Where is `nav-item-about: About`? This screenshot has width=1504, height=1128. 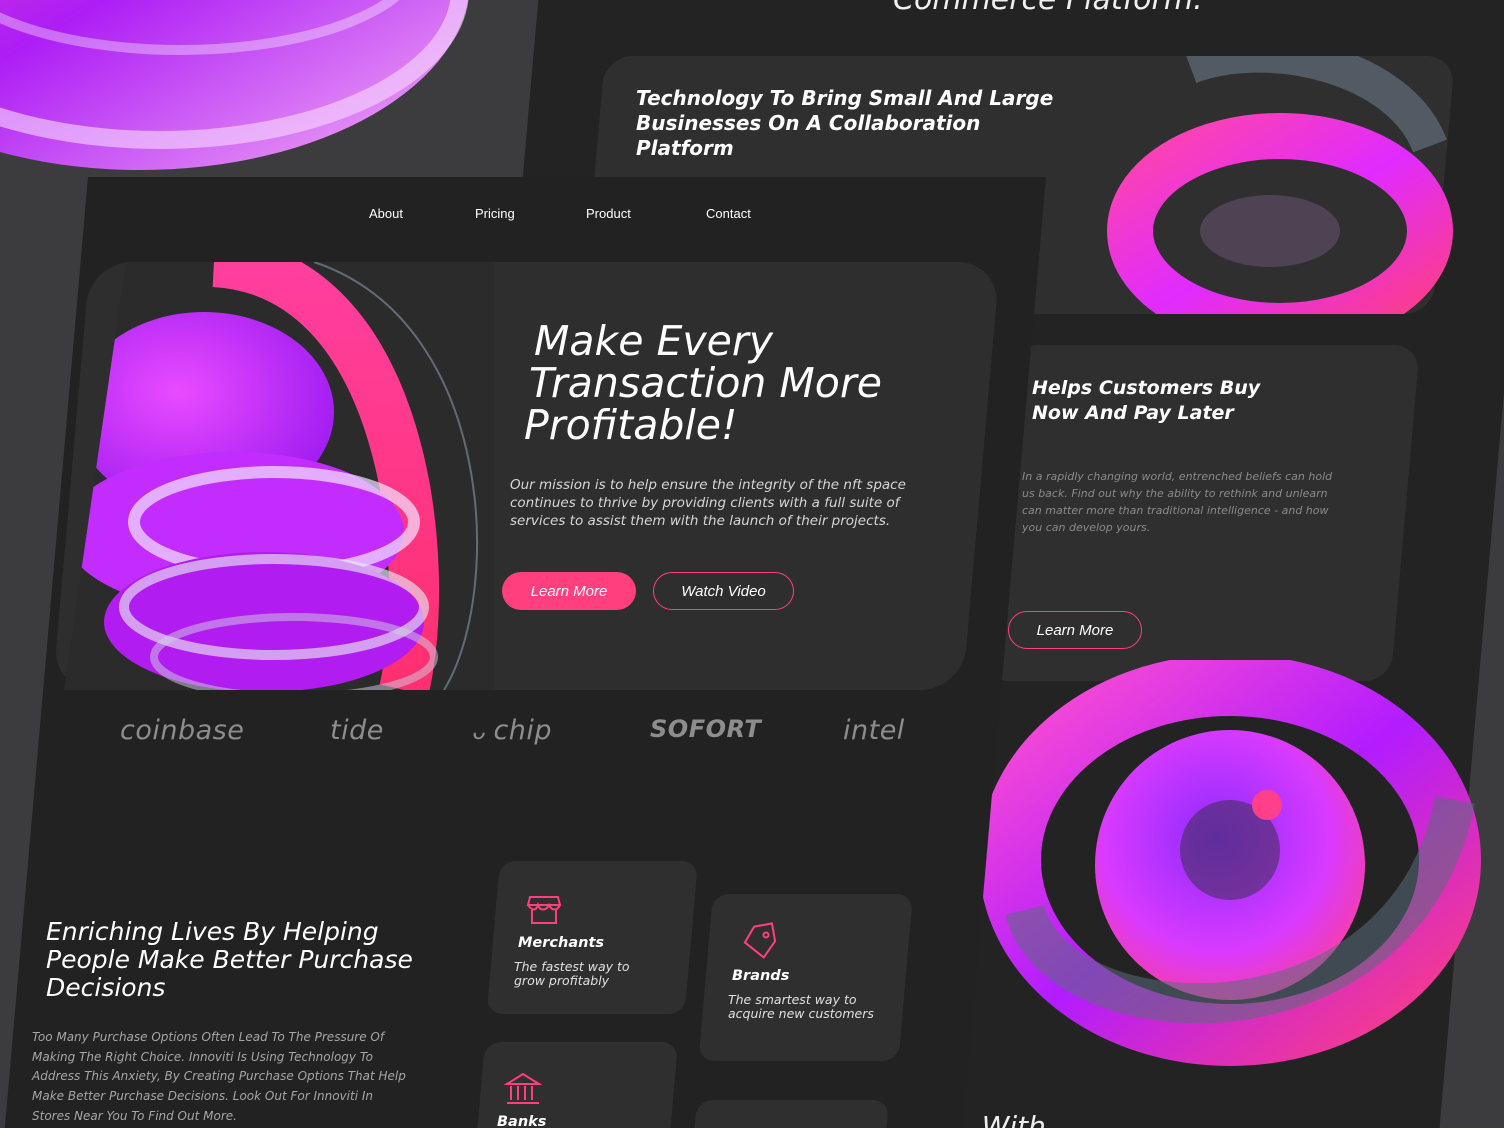
nav-item-about: About is located at coordinates (386, 213).